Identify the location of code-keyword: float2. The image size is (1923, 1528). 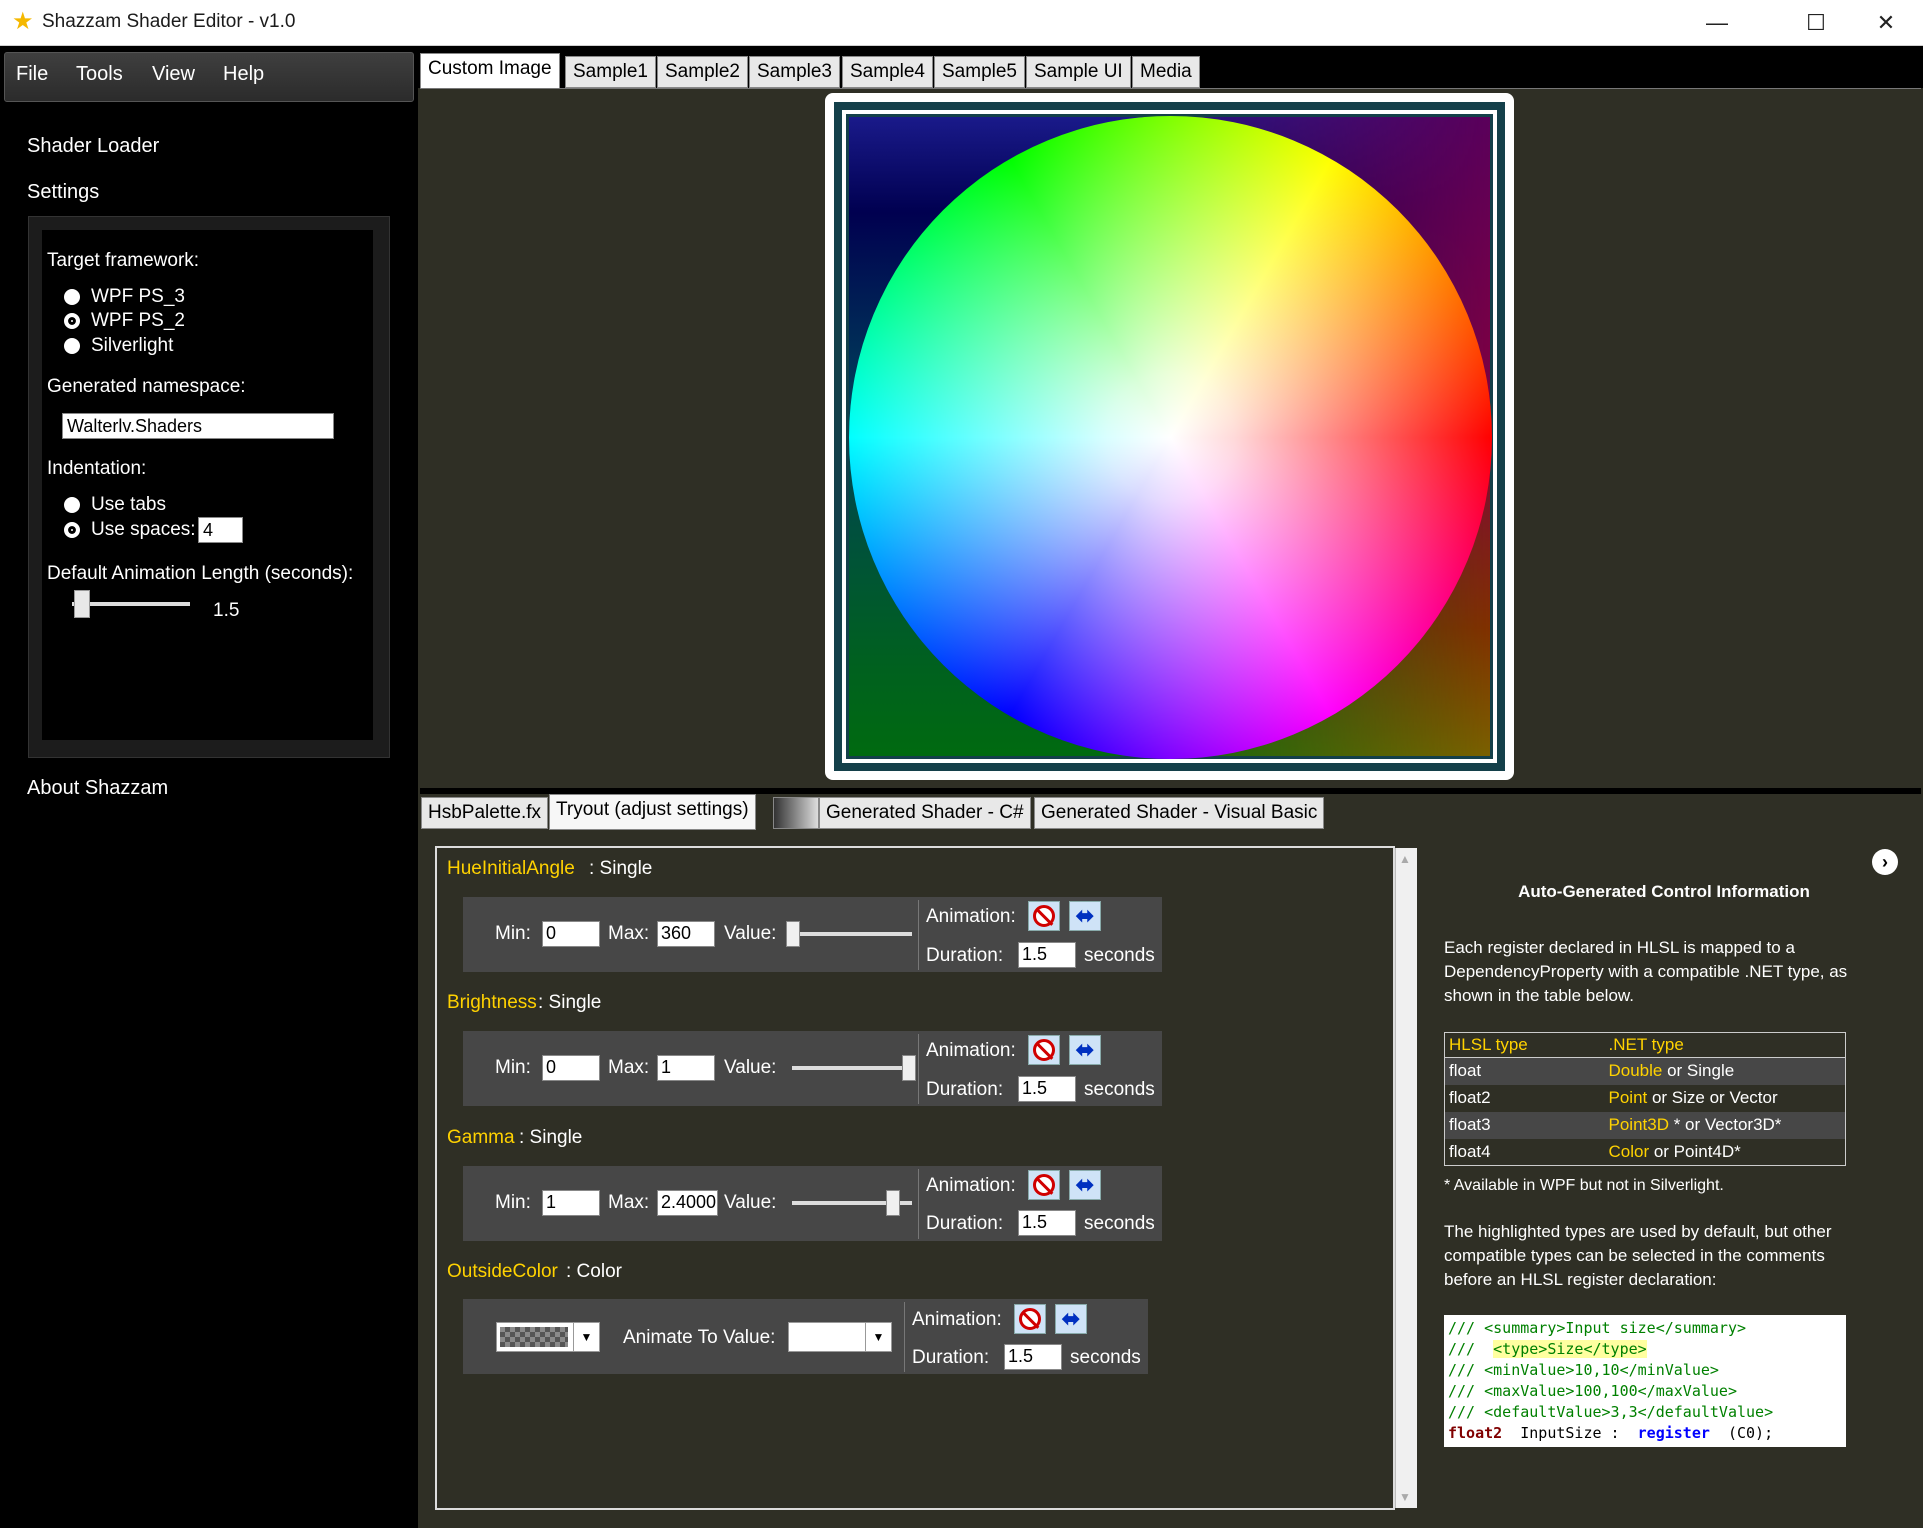
(1475, 1433).